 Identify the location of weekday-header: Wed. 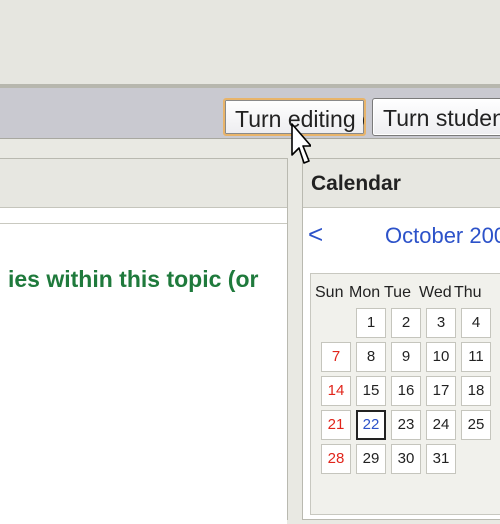
(435, 292).